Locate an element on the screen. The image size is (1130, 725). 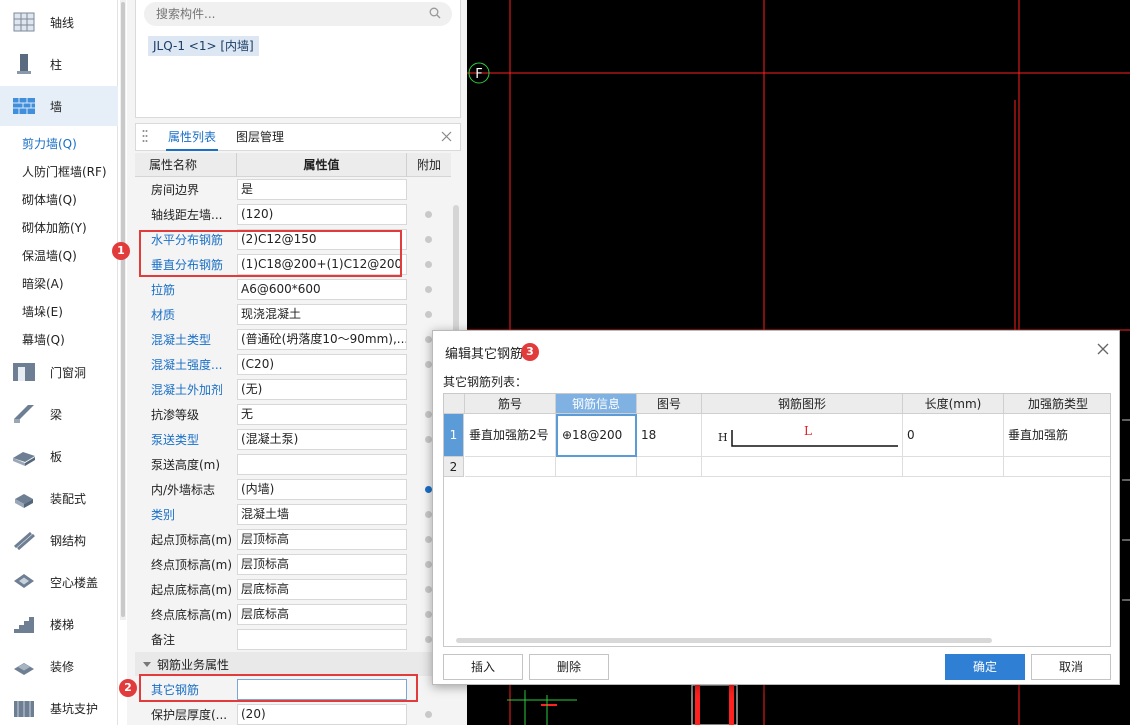
tab-property-list: 属性列表 is located at coordinates (192, 137).